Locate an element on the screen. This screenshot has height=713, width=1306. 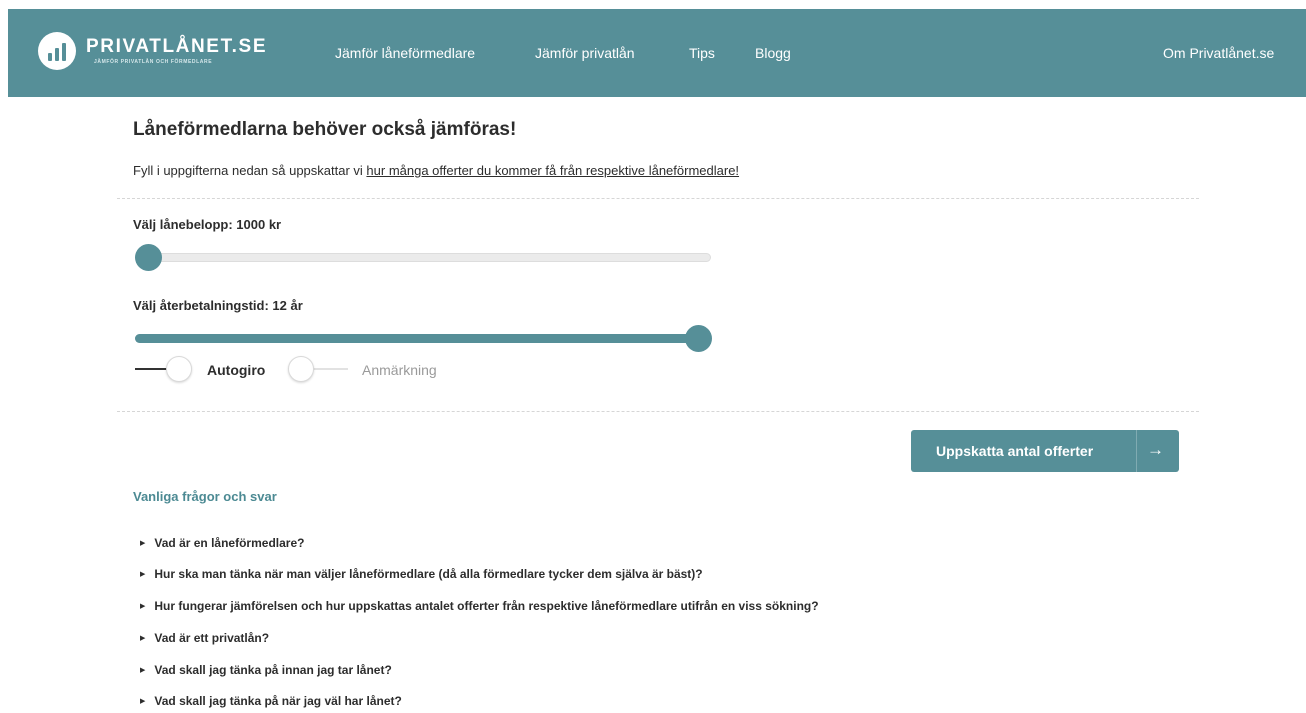
faq-item: ▶ Vad är en låneförmedlare? is located at coordinates (222, 543).